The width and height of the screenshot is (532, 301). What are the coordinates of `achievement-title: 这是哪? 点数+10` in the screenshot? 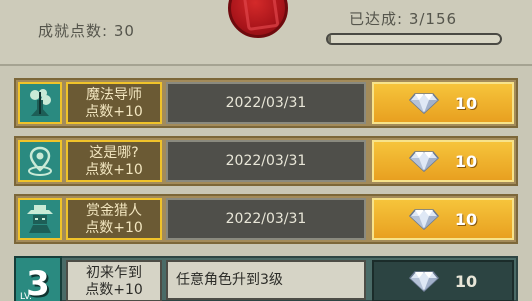 It's located at (114, 161).